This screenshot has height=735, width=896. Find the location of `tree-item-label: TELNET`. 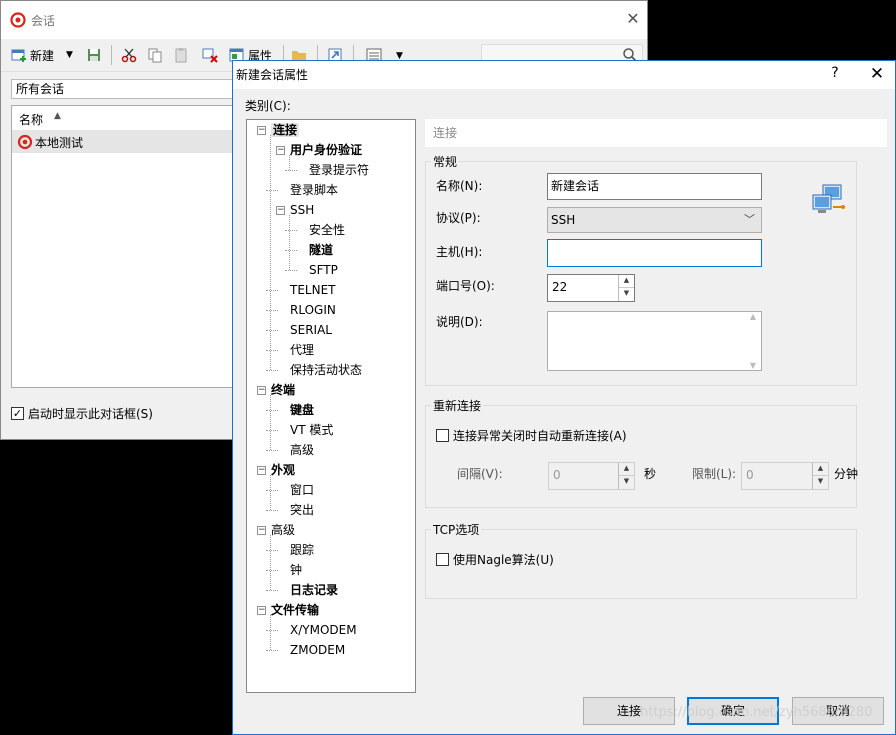

tree-item-label: TELNET is located at coordinates (313, 290).